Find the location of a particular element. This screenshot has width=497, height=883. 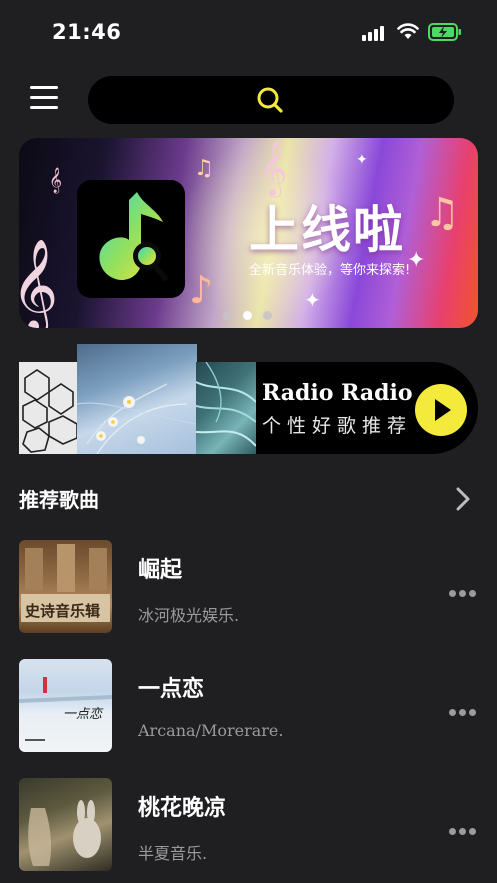

wifi-icon is located at coordinates (408, 31).